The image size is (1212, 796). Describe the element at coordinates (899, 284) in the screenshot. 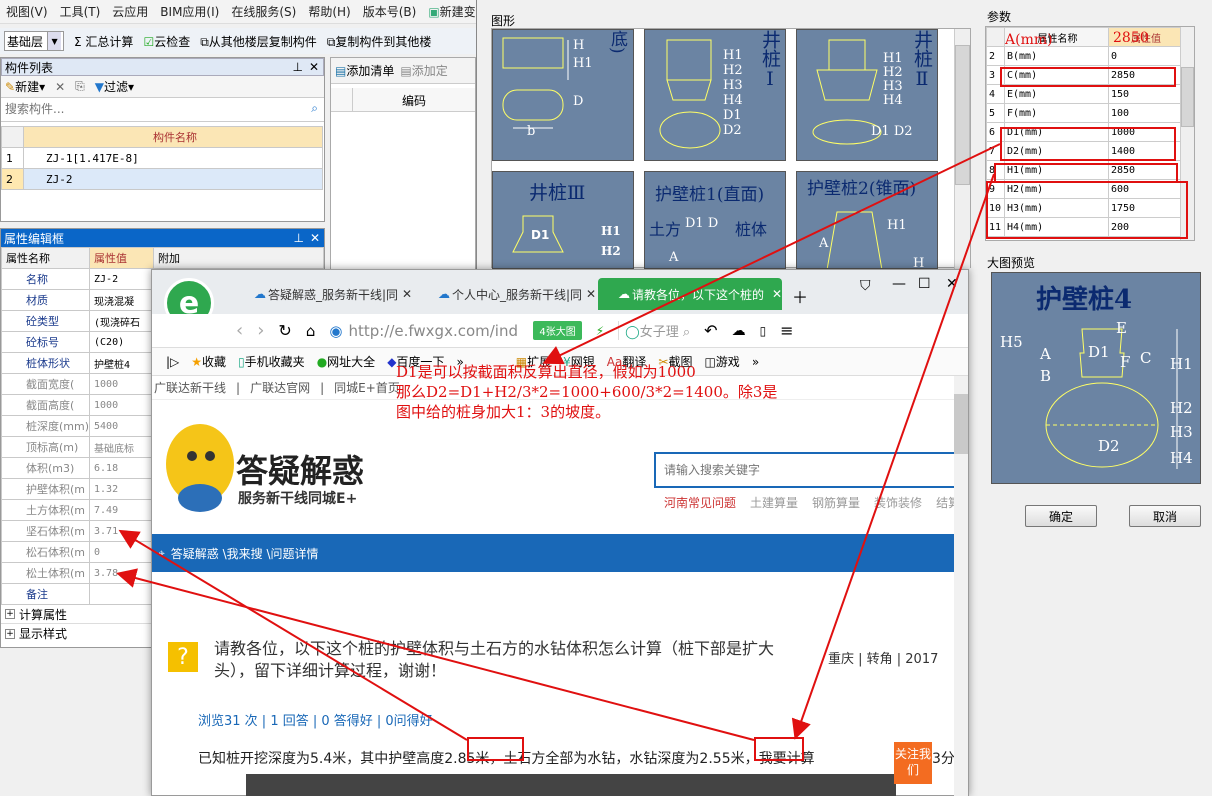

I see `minimize-icon: —` at that location.